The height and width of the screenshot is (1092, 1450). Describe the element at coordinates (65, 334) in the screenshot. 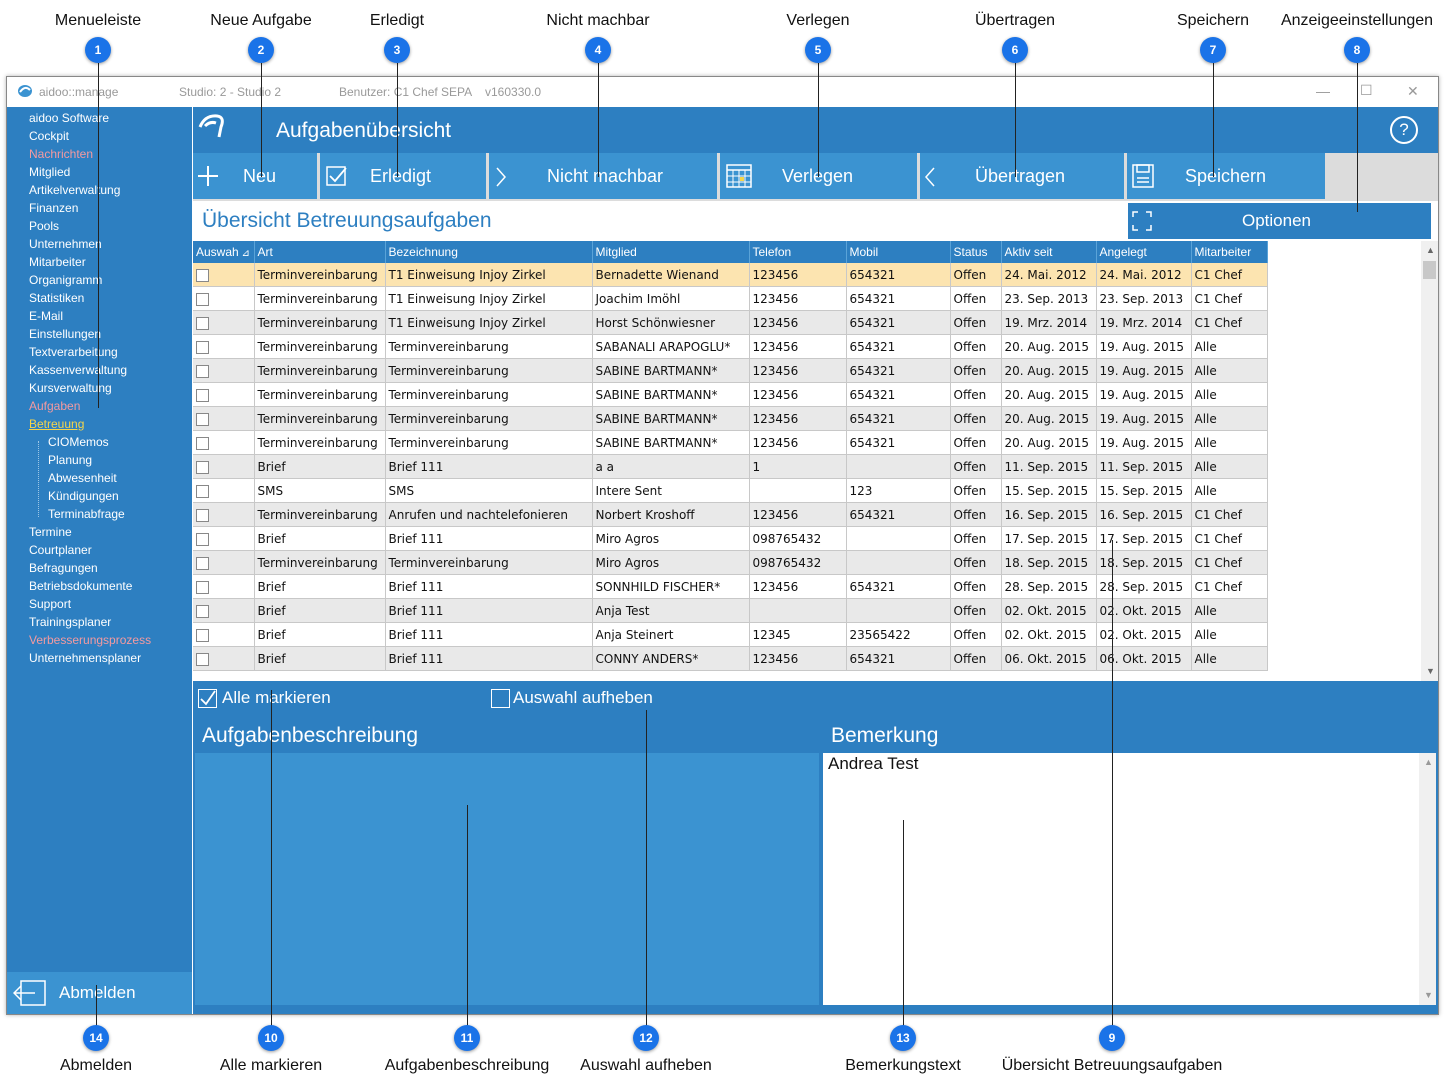

I see `sidebar-item: Einstellungen` at that location.